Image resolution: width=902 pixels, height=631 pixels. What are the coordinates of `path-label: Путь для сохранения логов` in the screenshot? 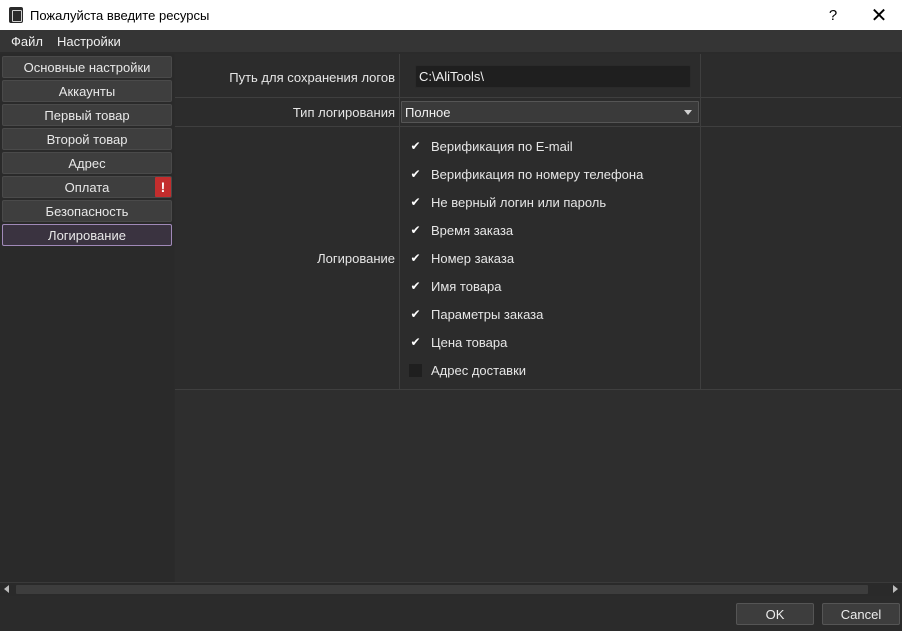 It's located at (312, 77).